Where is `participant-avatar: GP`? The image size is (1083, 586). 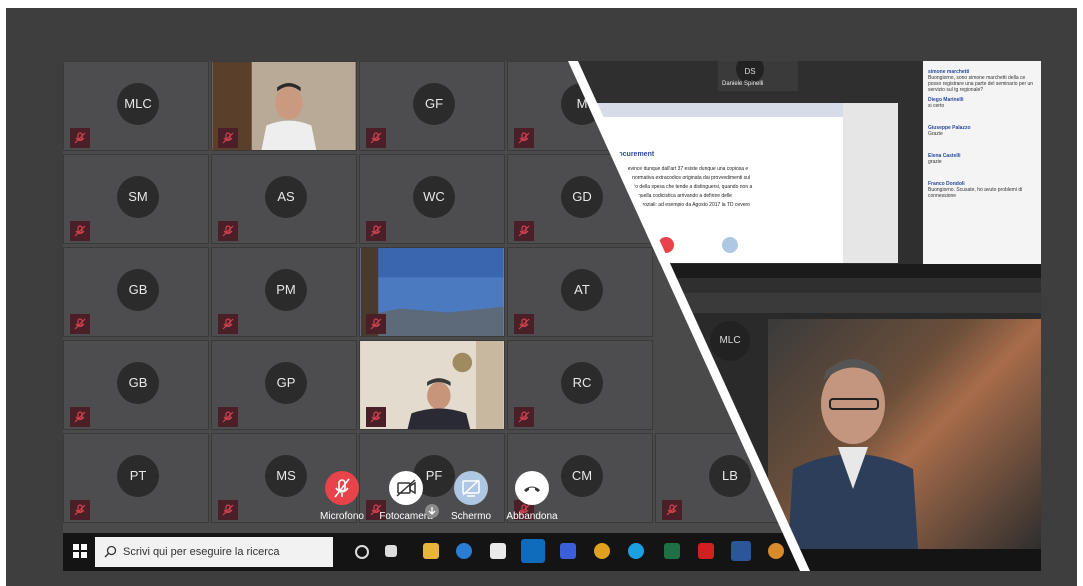
participant-avatar: GP is located at coordinates (286, 383).